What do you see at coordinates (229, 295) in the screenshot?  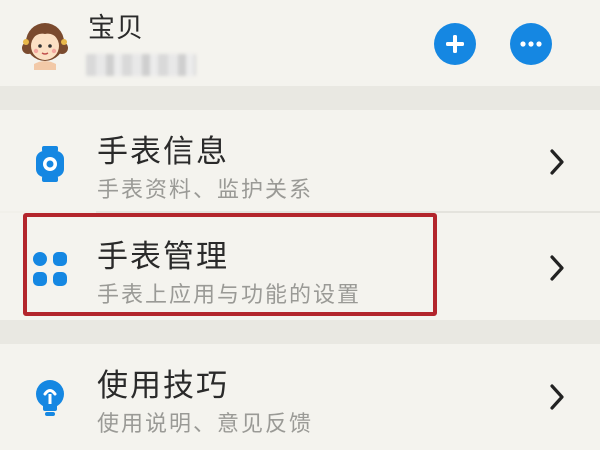 I see `menu-item-subtitle: 手表上应用与功能的设置` at bounding box center [229, 295].